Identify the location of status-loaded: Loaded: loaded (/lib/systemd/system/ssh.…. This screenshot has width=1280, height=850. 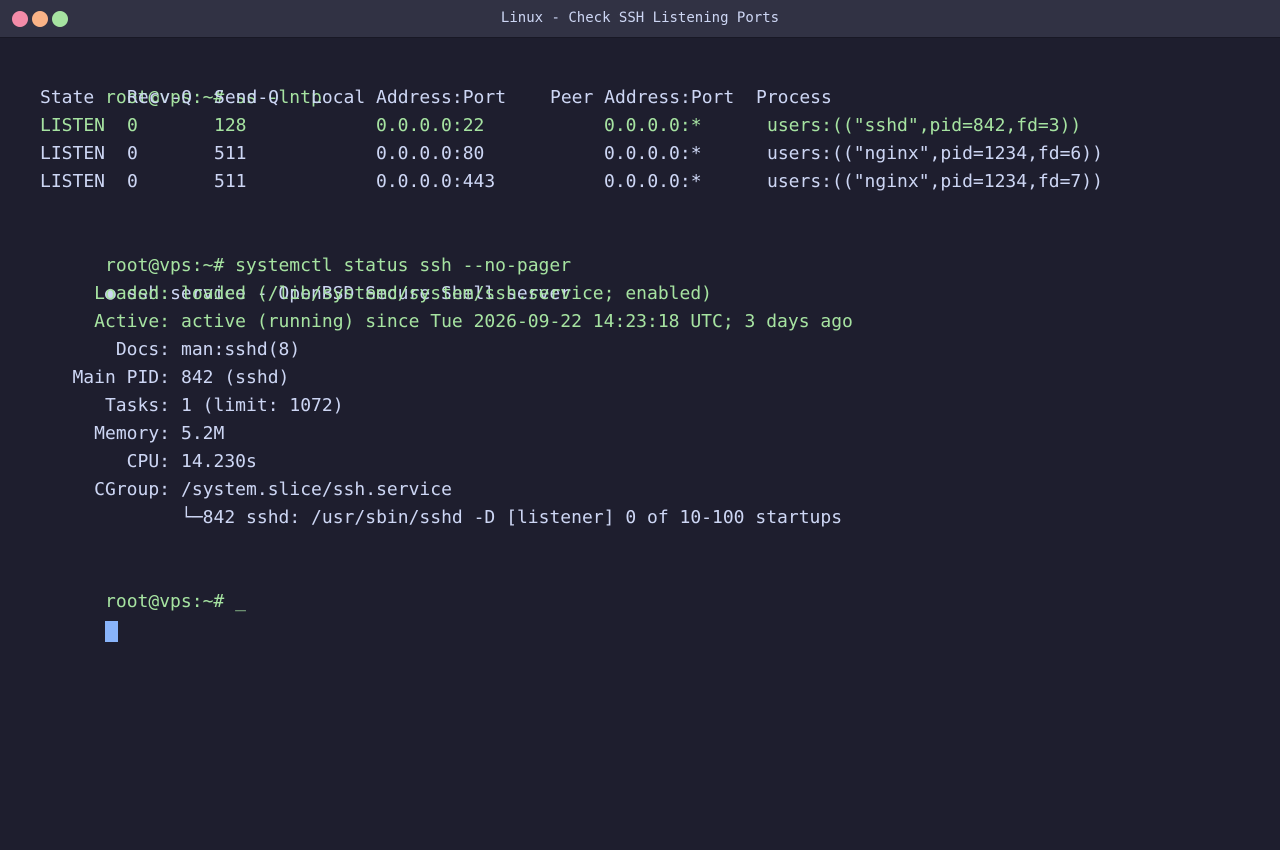
(650, 294).